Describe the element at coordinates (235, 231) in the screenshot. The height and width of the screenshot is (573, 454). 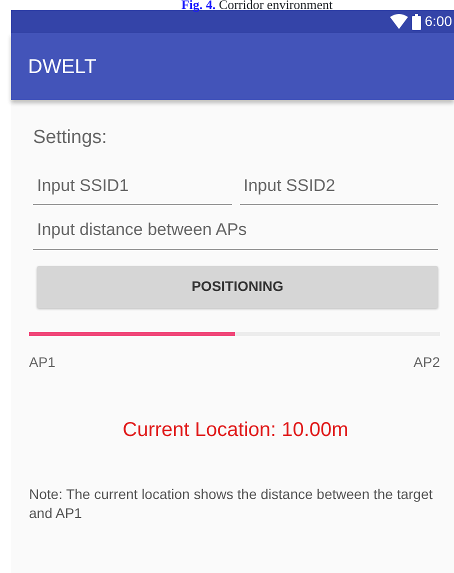
I see `input-field: Input distance between APs` at that location.